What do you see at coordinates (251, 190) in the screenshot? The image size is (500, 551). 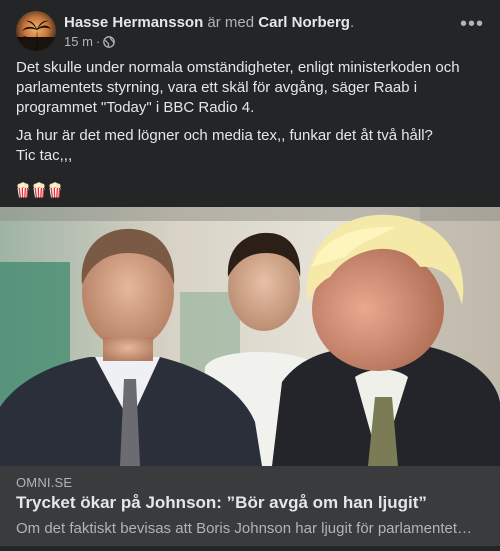 I see `emoji-row` at bounding box center [251, 190].